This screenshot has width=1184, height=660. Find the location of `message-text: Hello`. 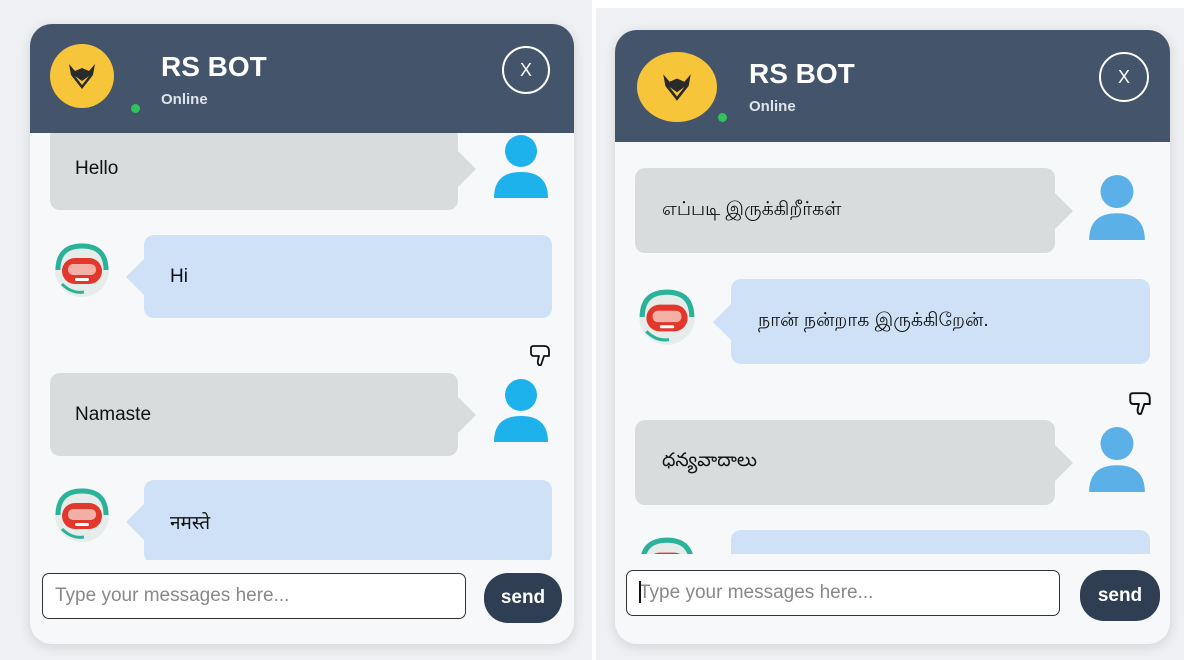

message-text: Hello is located at coordinates (97, 168).